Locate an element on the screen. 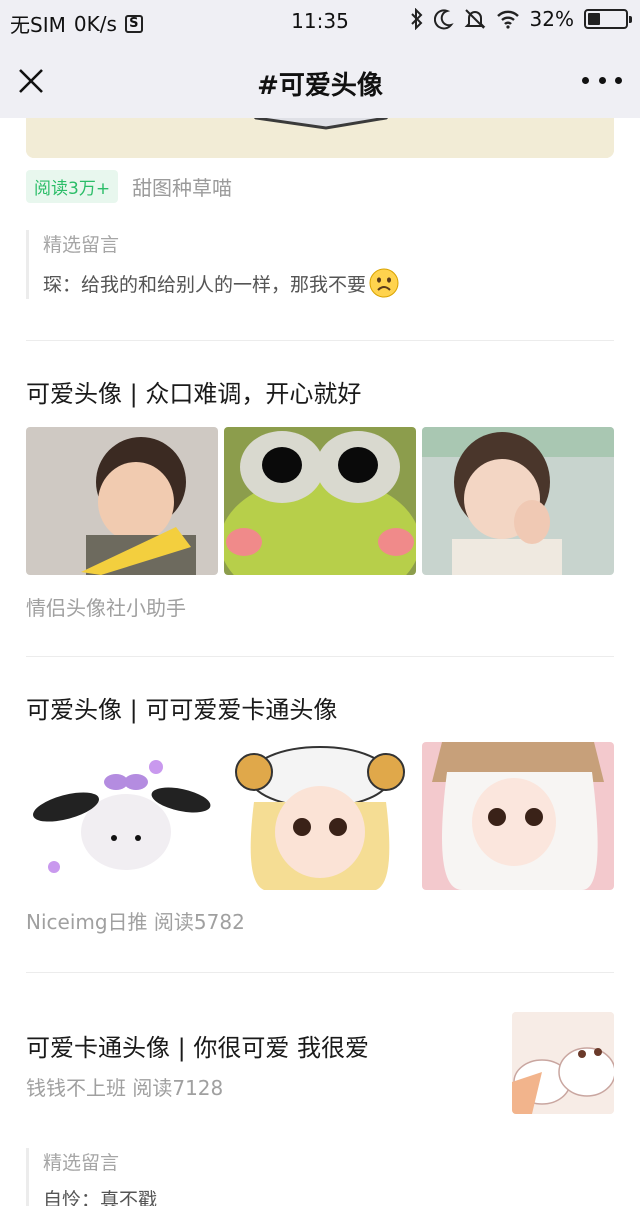 This screenshot has width=640, height=1206. article-meta: Niceimg日推 阅读5782 is located at coordinates (135, 922).